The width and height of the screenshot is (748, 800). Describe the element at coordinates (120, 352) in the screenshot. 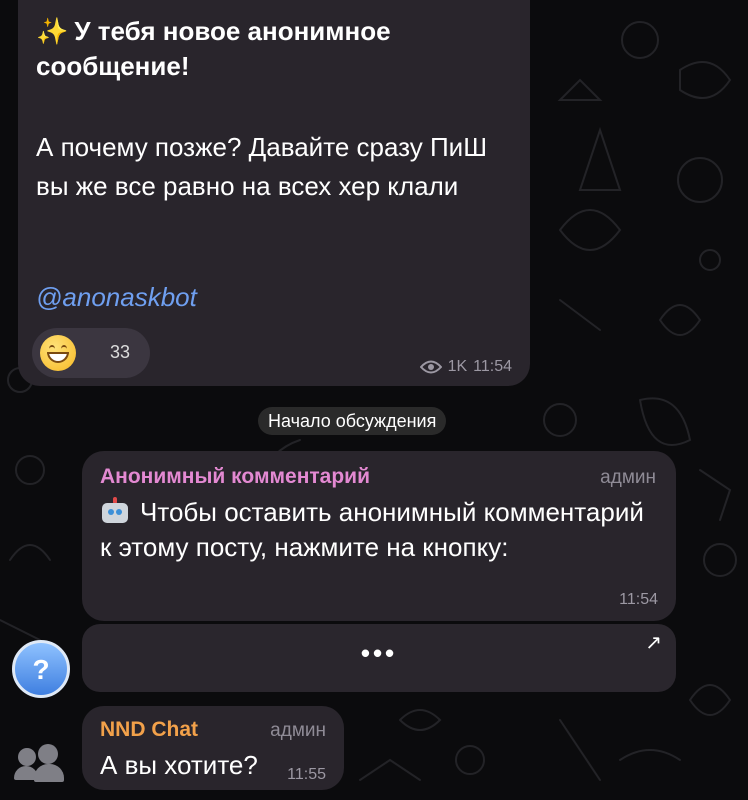

I see `reaction-count: 33` at that location.